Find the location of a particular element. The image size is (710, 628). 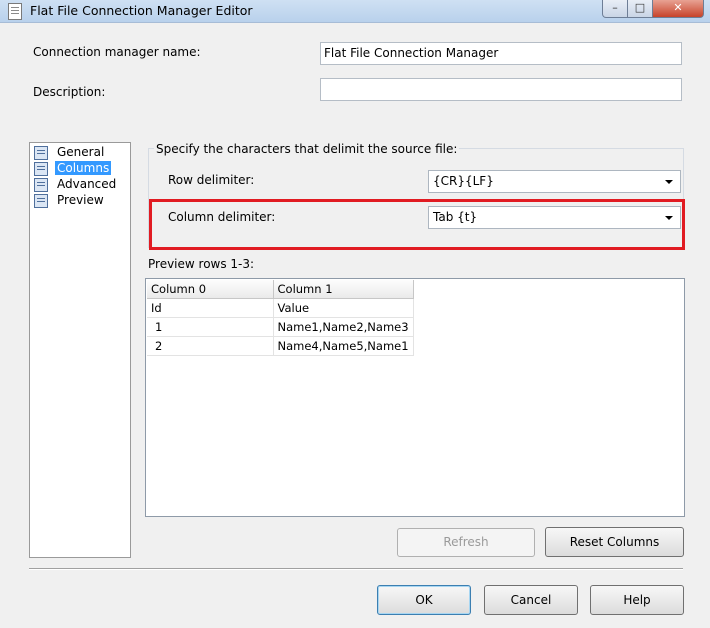

cancel-button: Cancel is located at coordinates (531, 600).